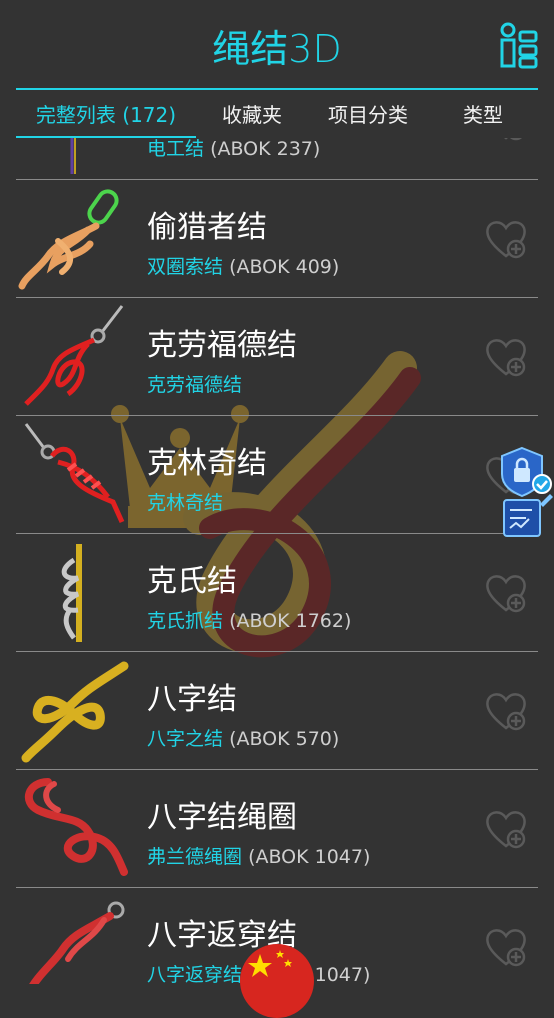 The width and height of the screenshot is (554, 1018). What do you see at coordinates (277, 49) in the screenshot?
I see `app-title: 绳结3D` at bounding box center [277, 49].